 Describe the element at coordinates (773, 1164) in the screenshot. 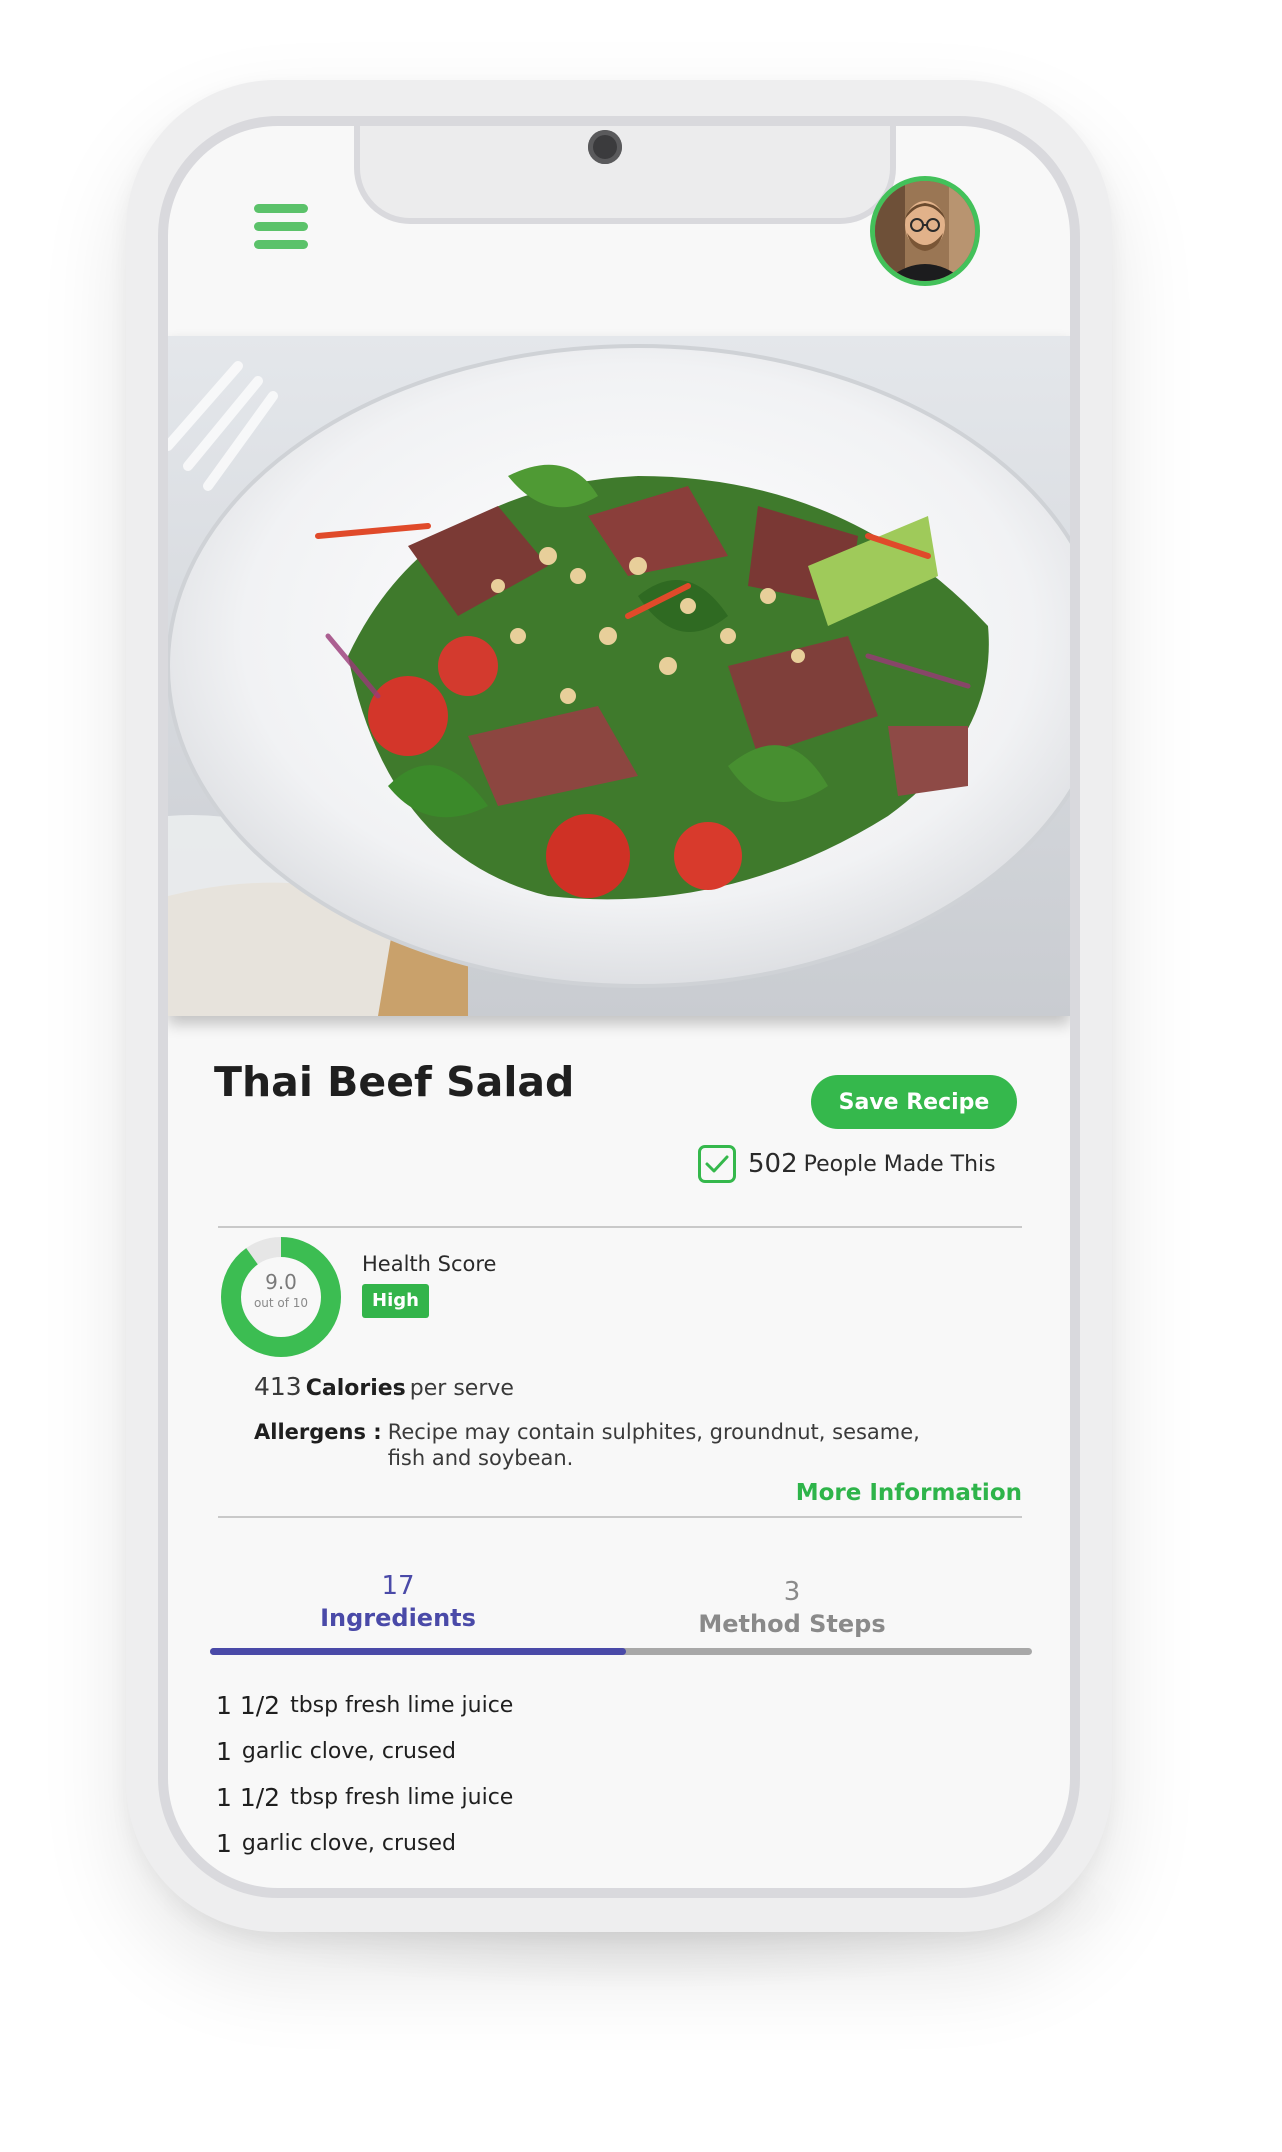

I see `made-count: 502` at that location.